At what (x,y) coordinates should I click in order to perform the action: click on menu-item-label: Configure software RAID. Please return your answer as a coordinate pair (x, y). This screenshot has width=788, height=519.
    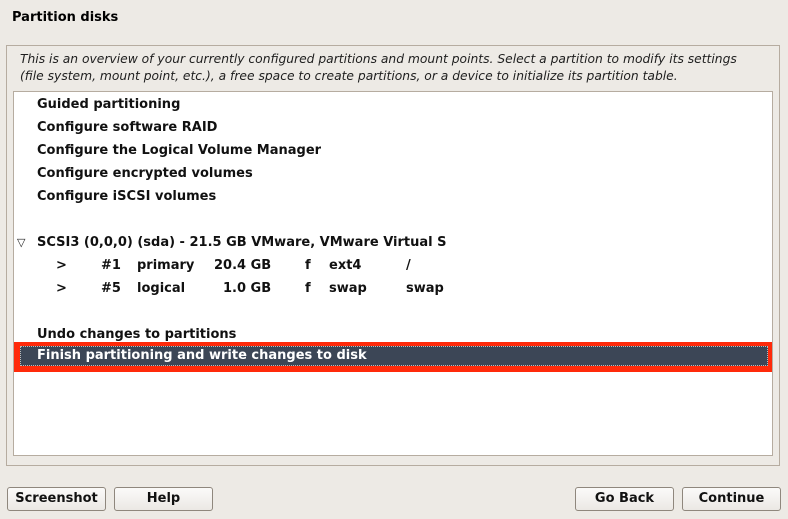
    Looking at the image, I should click on (127, 127).